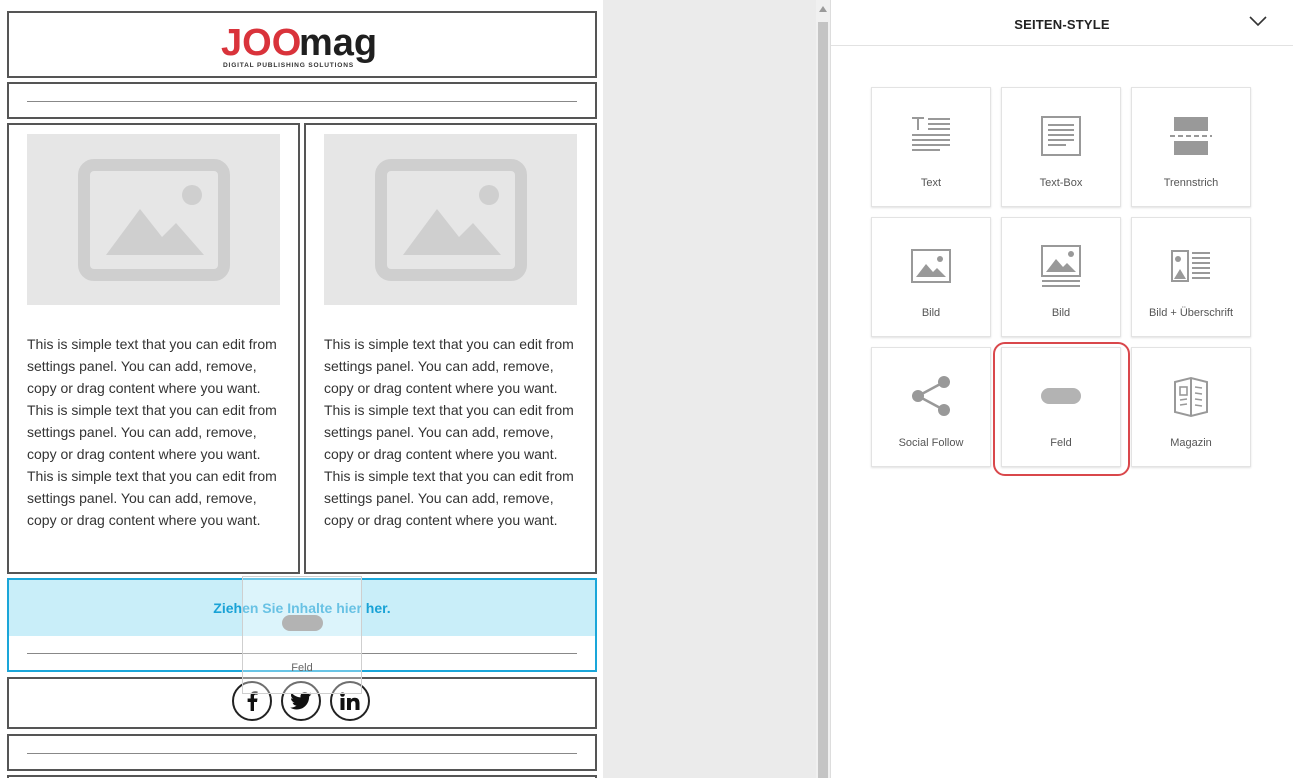 This screenshot has width=1298, height=778. I want to click on tile-label: Text, so click(931, 183).